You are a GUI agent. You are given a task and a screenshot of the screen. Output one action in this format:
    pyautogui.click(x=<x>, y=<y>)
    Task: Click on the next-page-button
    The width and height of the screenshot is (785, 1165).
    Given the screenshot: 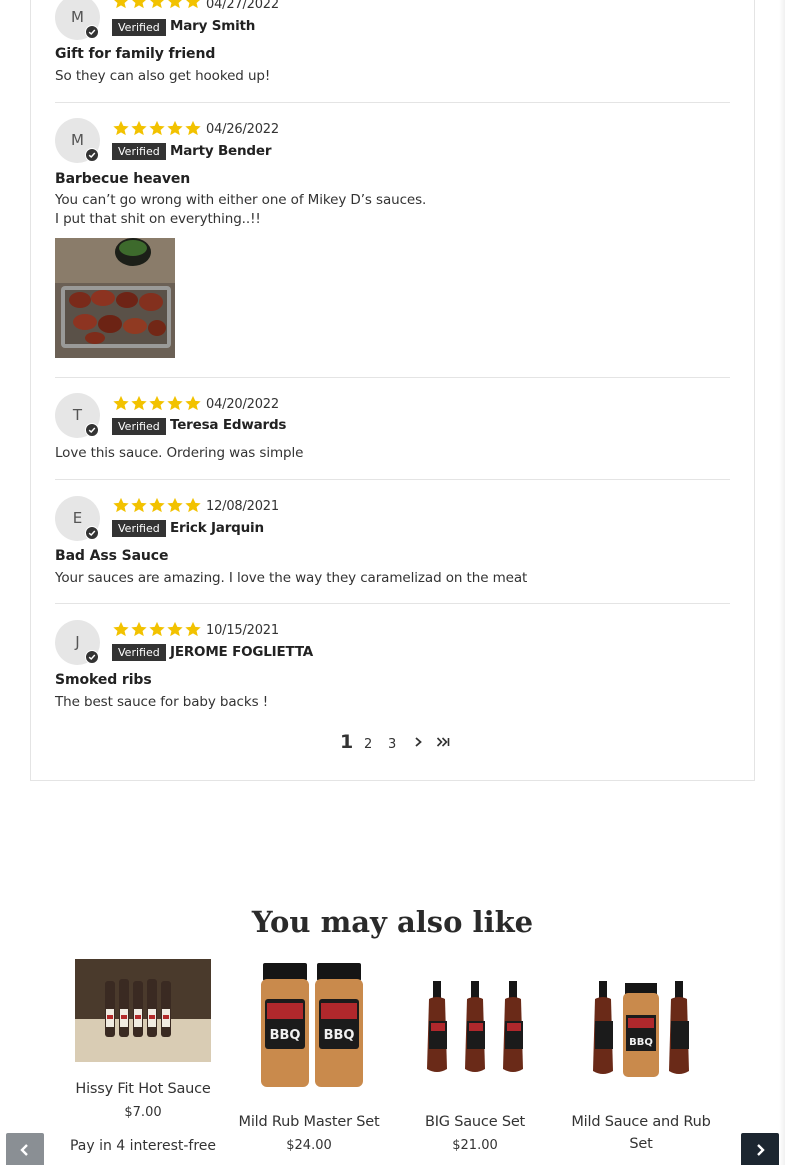 What is the action you would take?
    pyautogui.click(x=424, y=742)
    